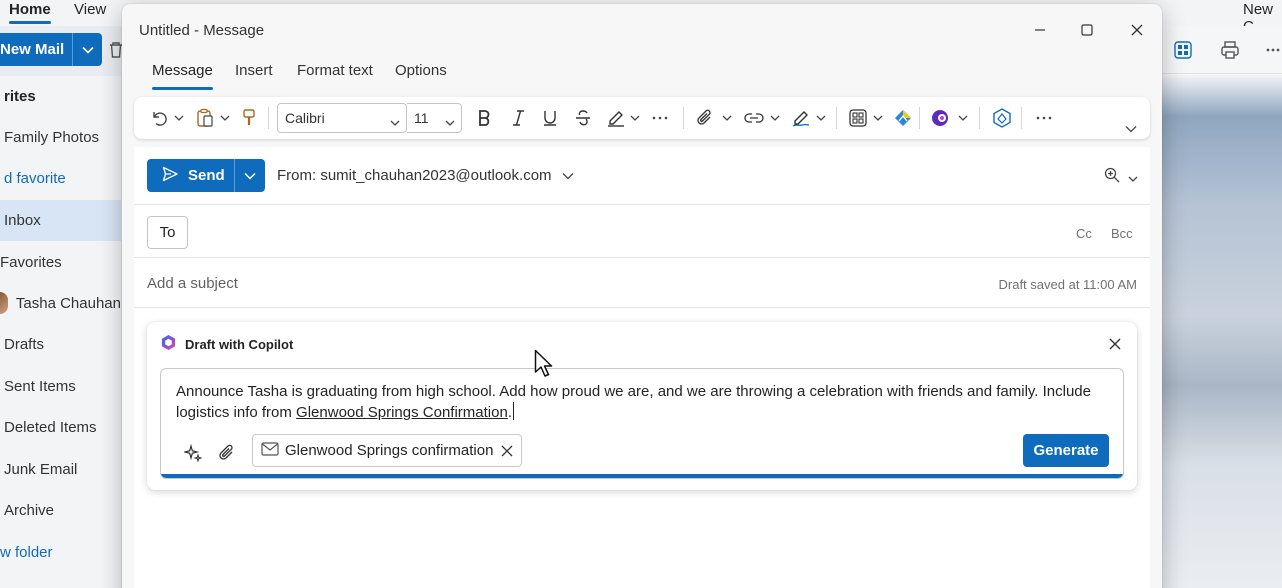 The width and height of the screenshot is (1282, 588). Describe the element at coordinates (35, 178) in the screenshot. I see `sidebar-label: d favorite` at that location.